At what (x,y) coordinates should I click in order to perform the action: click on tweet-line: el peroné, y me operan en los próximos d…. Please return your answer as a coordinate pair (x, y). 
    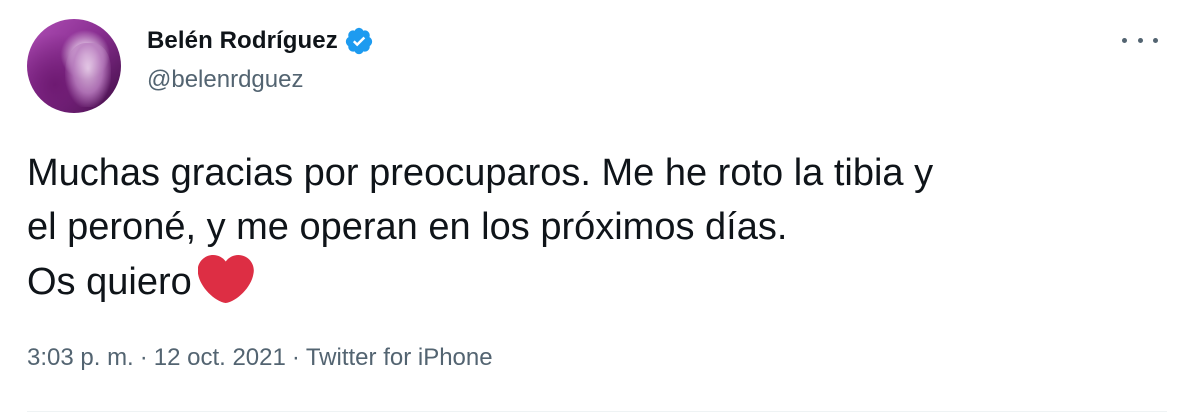
    Looking at the image, I should click on (407, 227).